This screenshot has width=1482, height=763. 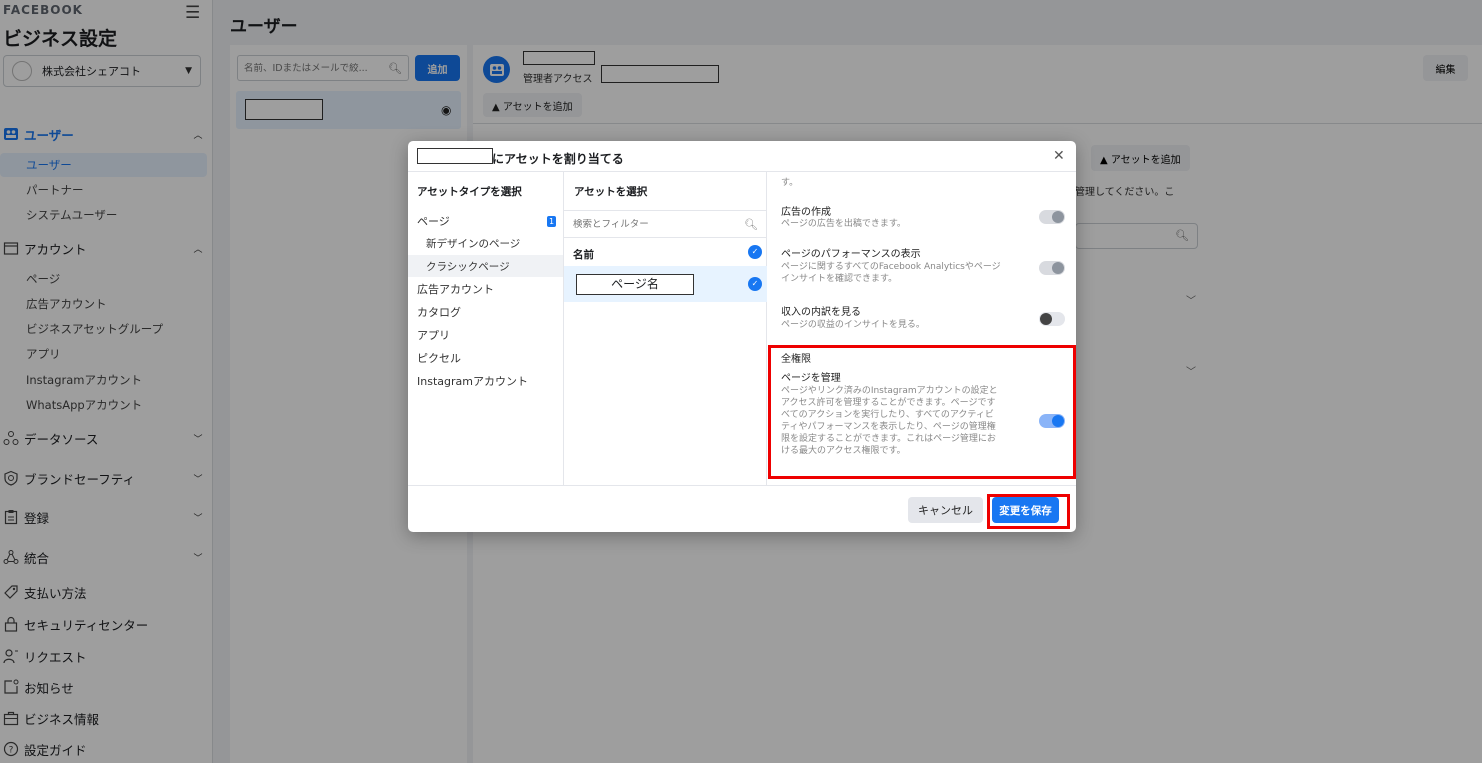 What do you see at coordinates (751, 224) in the screenshot?
I see `search-icon: 🔍︎` at bounding box center [751, 224].